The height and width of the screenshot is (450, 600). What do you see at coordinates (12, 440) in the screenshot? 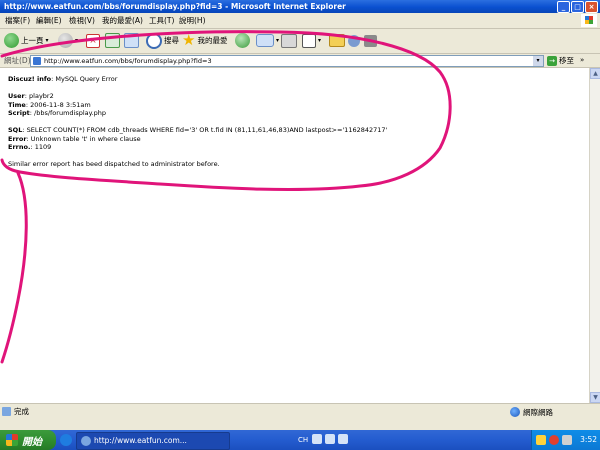
I see `windows-flag-icon` at bounding box center [12, 440].